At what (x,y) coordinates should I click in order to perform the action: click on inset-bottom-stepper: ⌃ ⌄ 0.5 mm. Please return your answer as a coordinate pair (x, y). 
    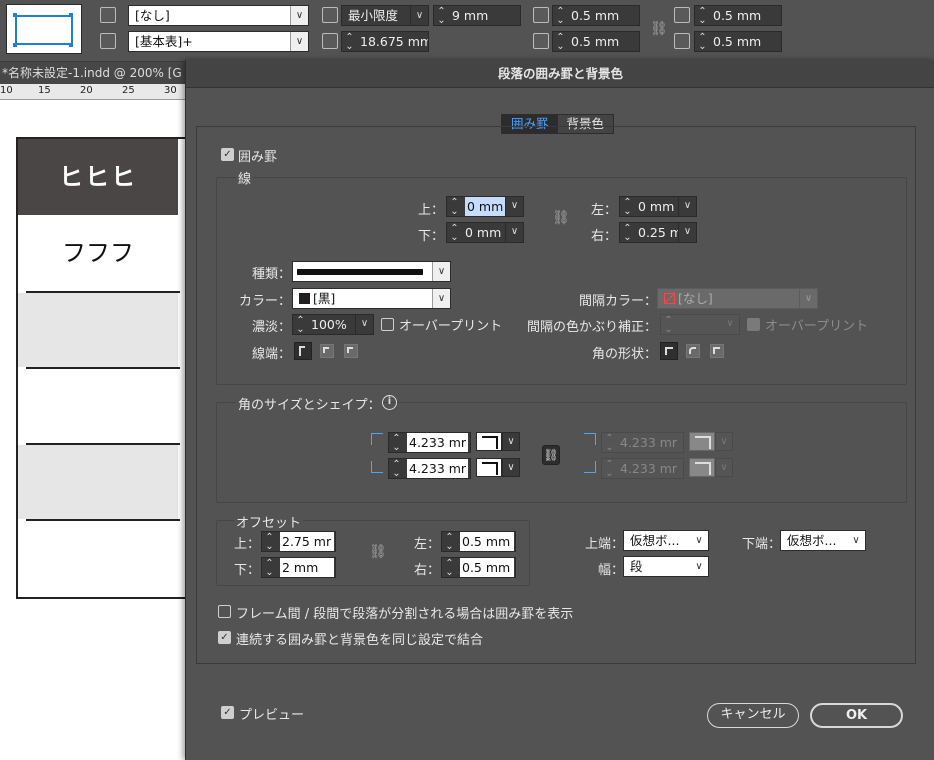
    Looking at the image, I should click on (596, 41).